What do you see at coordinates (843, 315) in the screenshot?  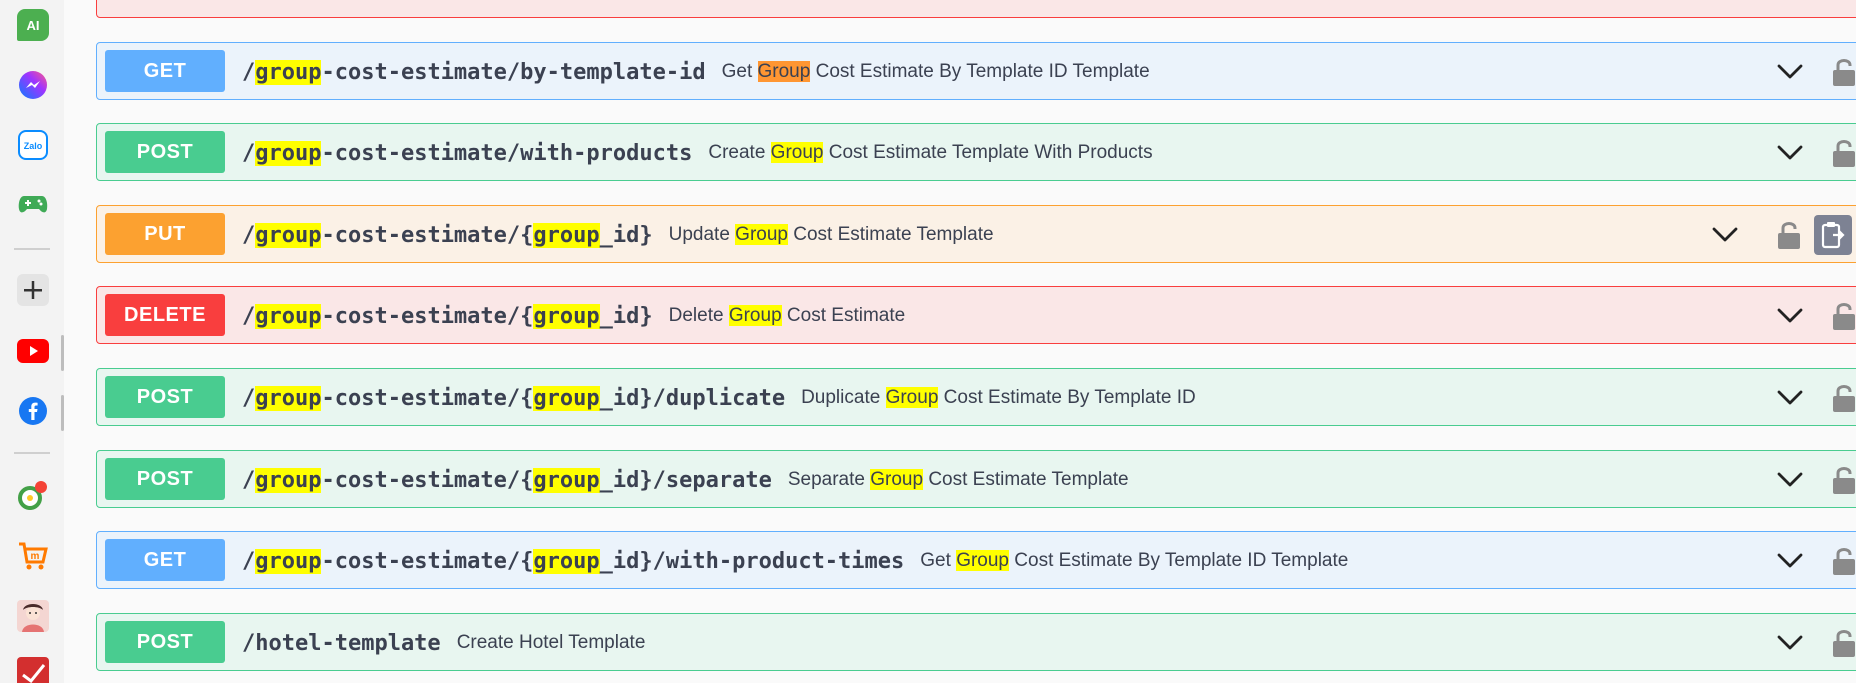 I see `summary-segment: Cost Estimate` at bounding box center [843, 315].